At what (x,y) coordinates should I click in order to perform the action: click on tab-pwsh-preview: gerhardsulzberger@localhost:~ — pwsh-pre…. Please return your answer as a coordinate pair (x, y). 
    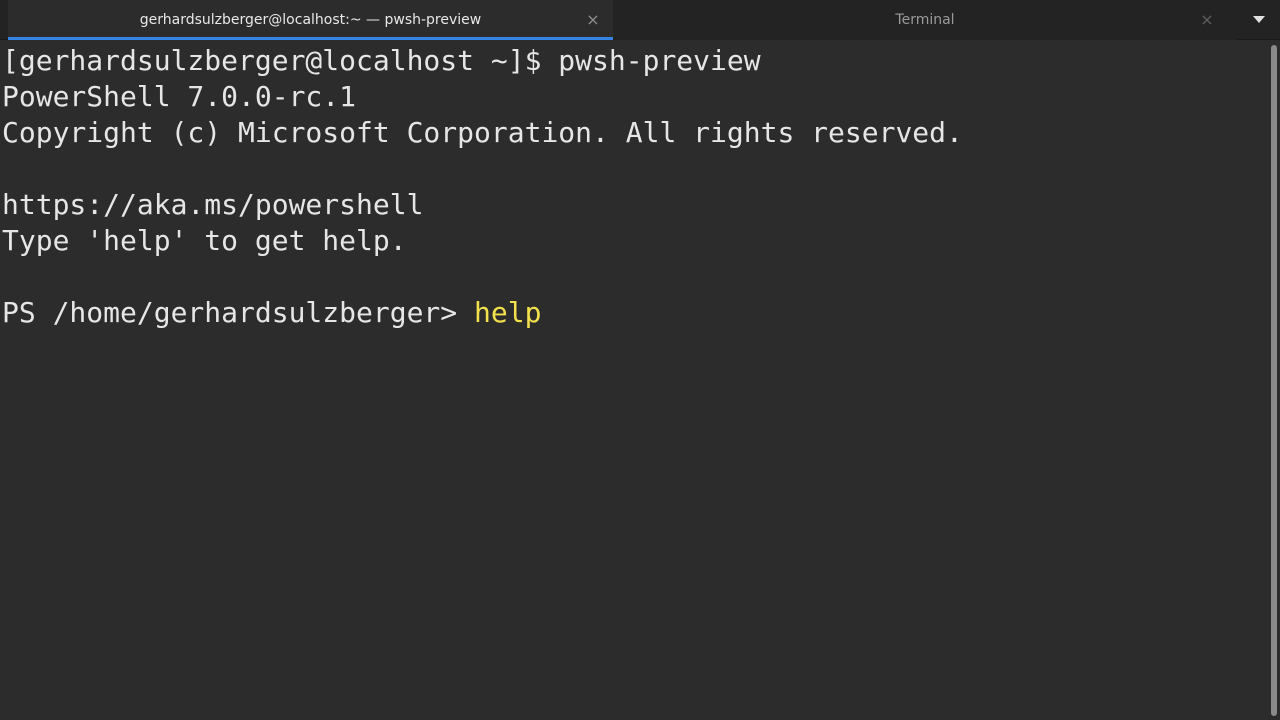
    Looking at the image, I should click on (310, 20).